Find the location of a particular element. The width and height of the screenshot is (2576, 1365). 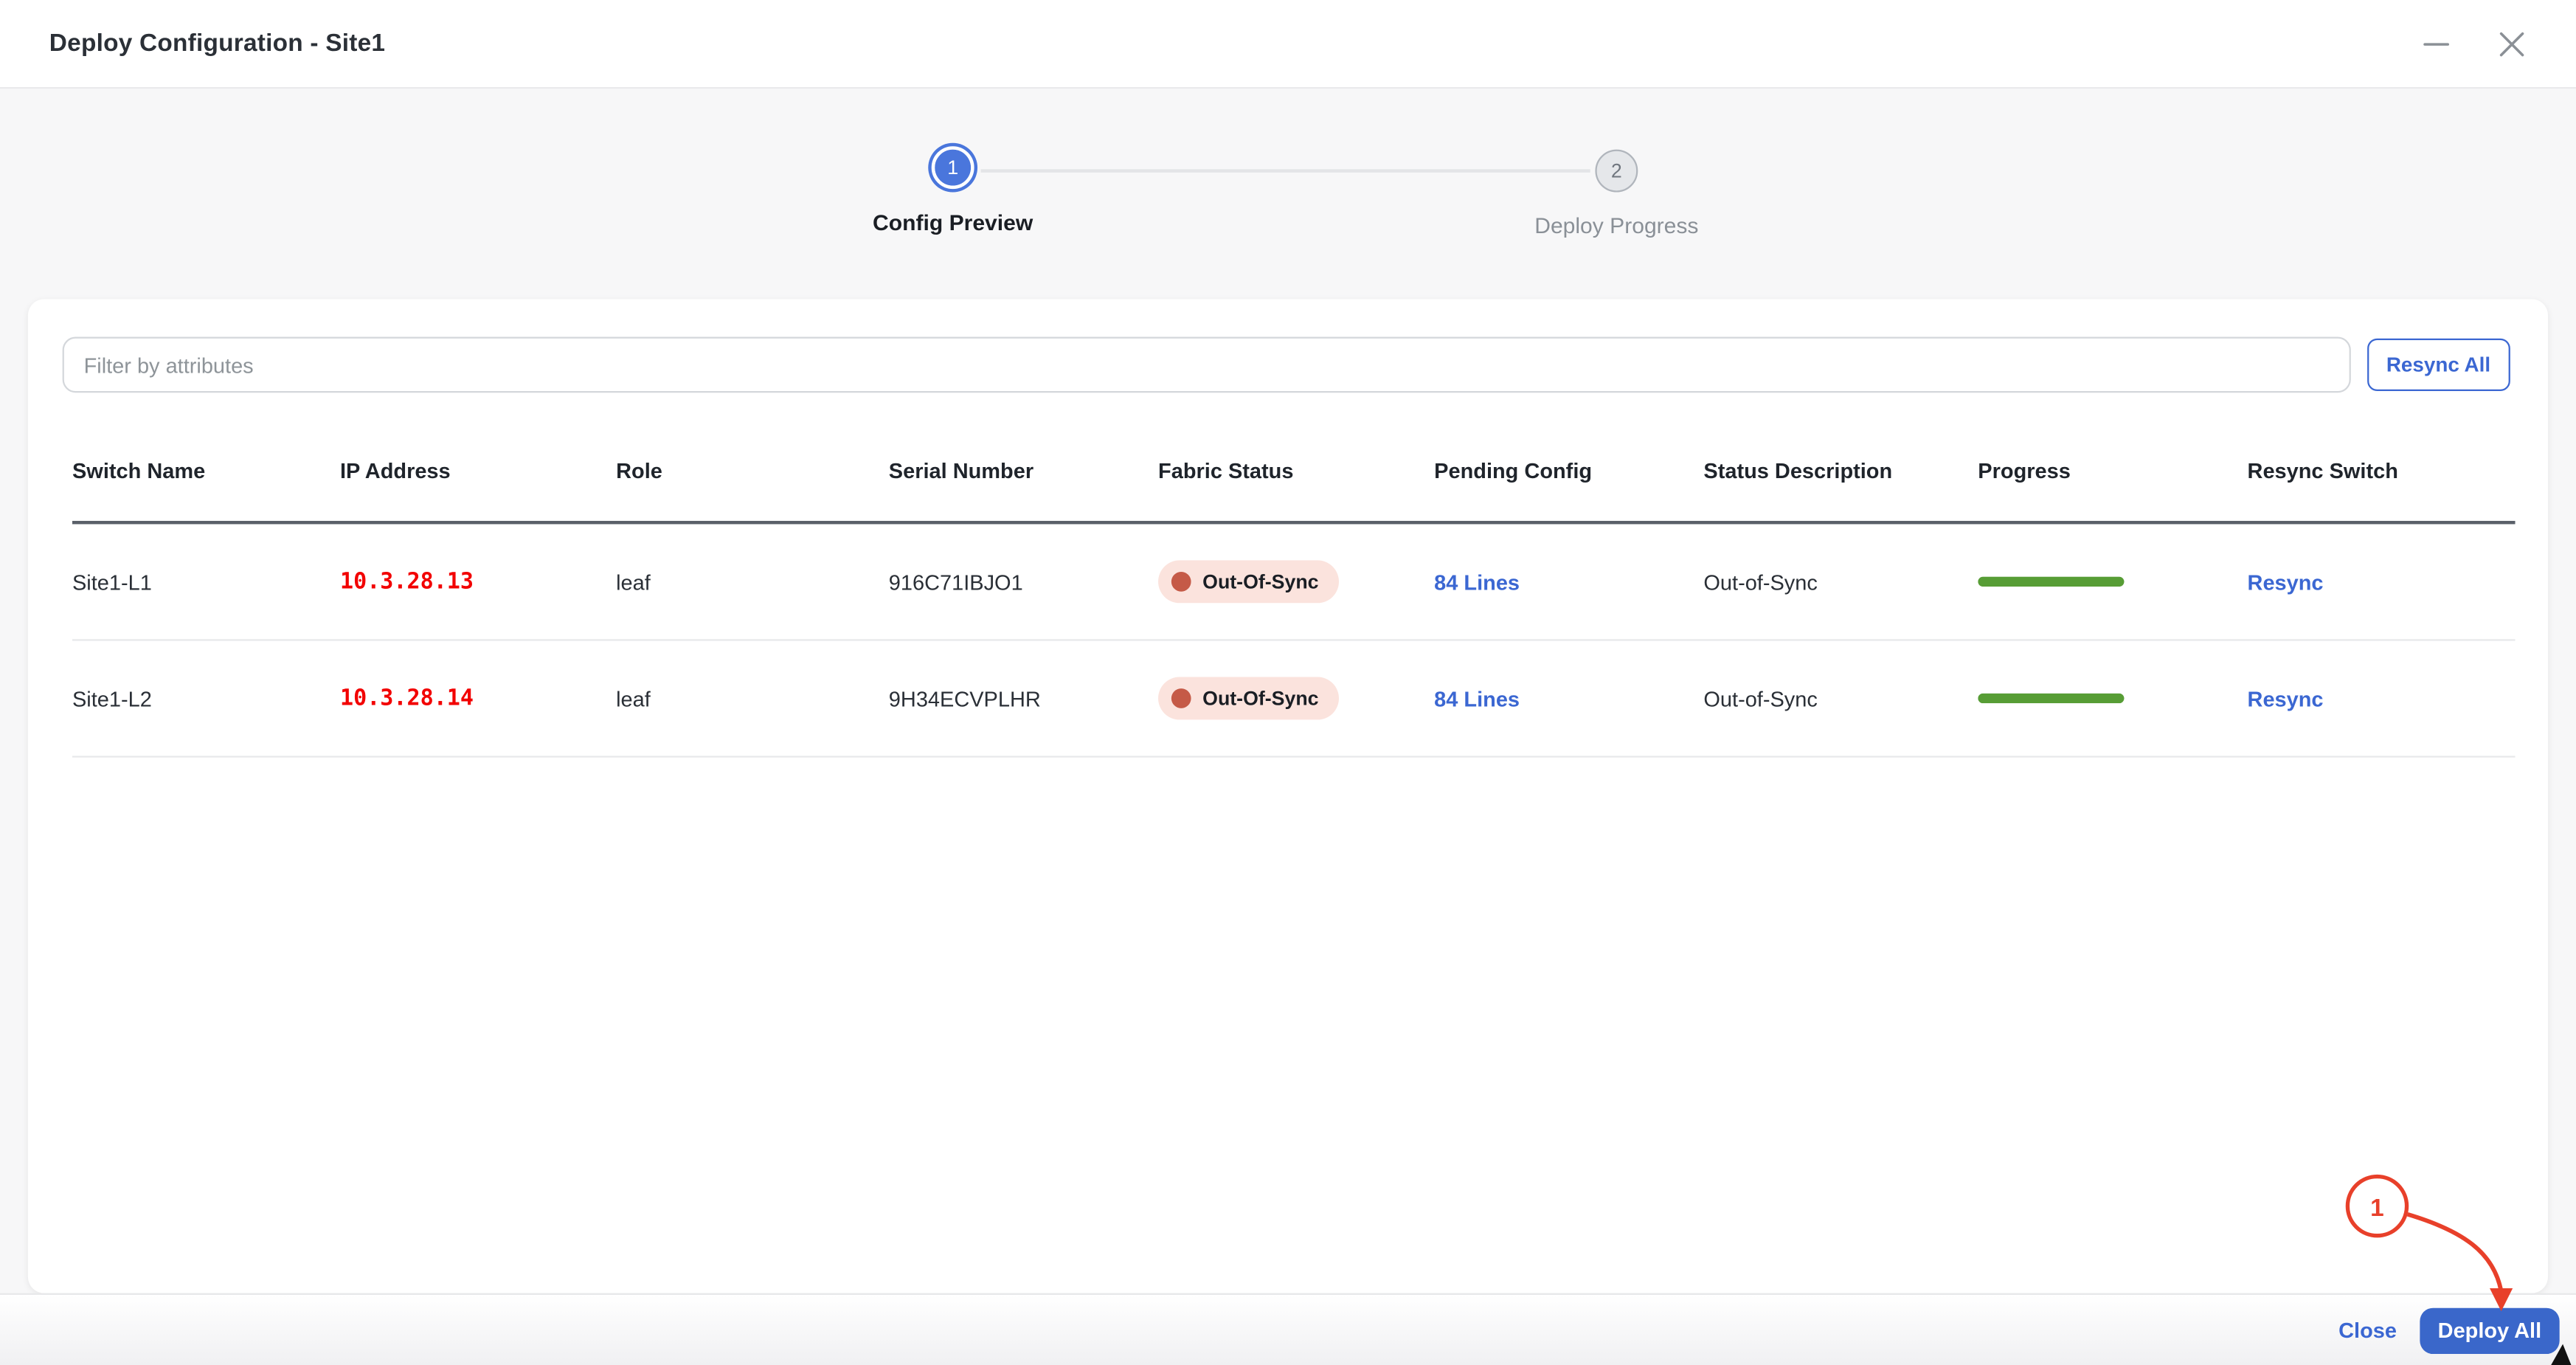

column-header-serial-number: Serial Number is located at coordinates (961, 470).